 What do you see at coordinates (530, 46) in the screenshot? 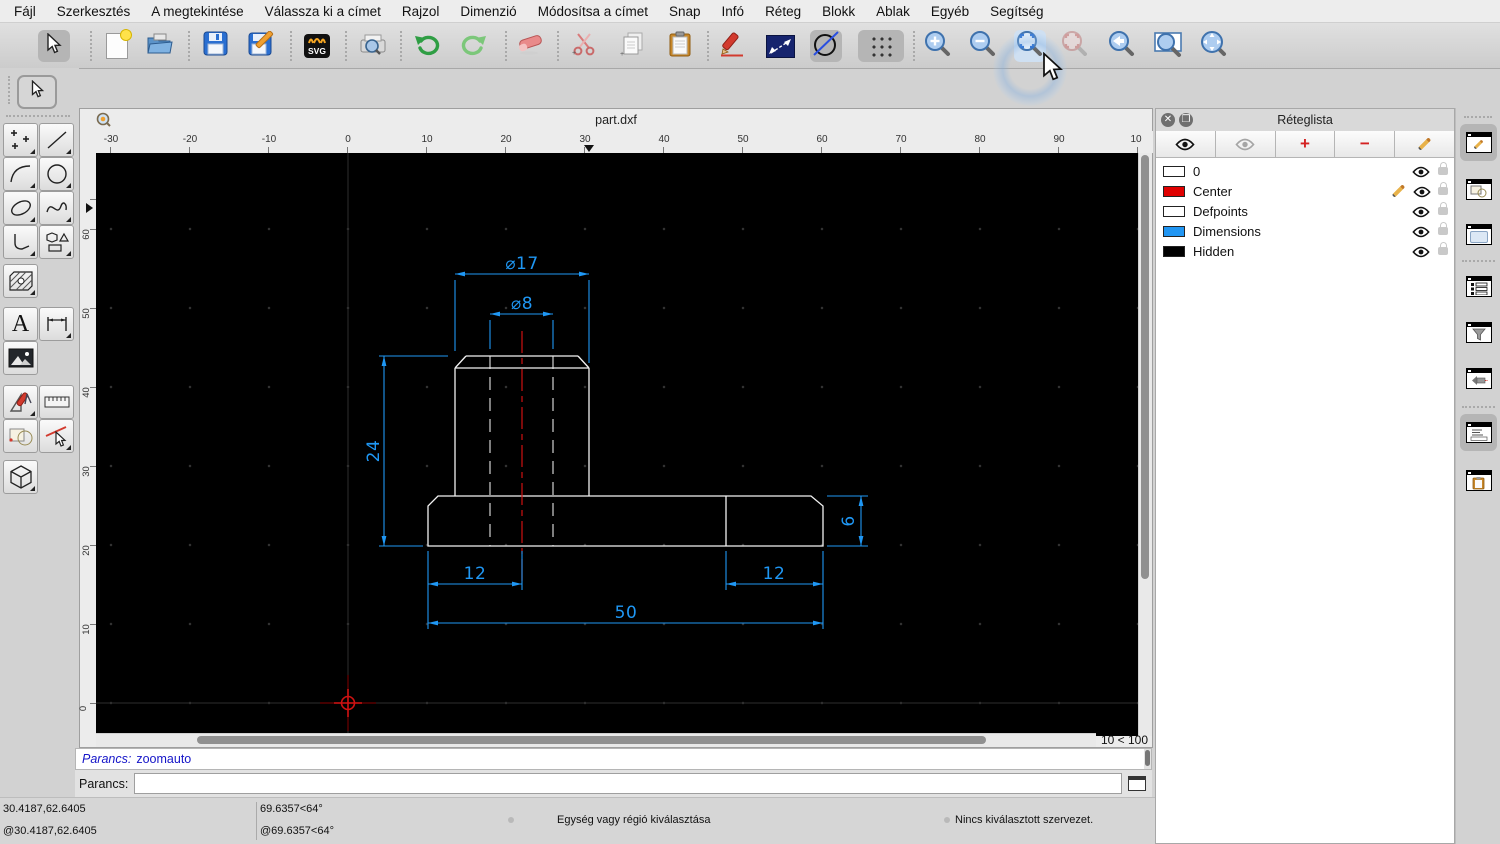
I see `delete-button` at bounding box center [530, 46].